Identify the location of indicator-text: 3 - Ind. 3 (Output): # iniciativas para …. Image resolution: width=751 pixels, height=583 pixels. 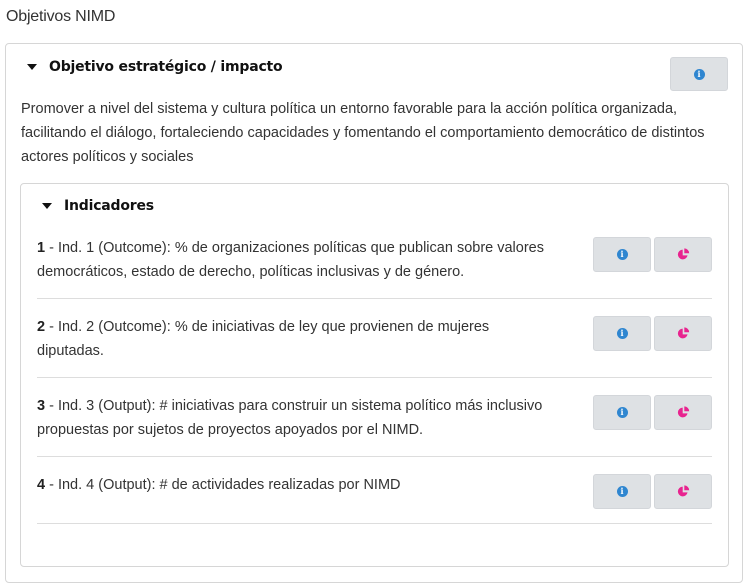
(297, 418).